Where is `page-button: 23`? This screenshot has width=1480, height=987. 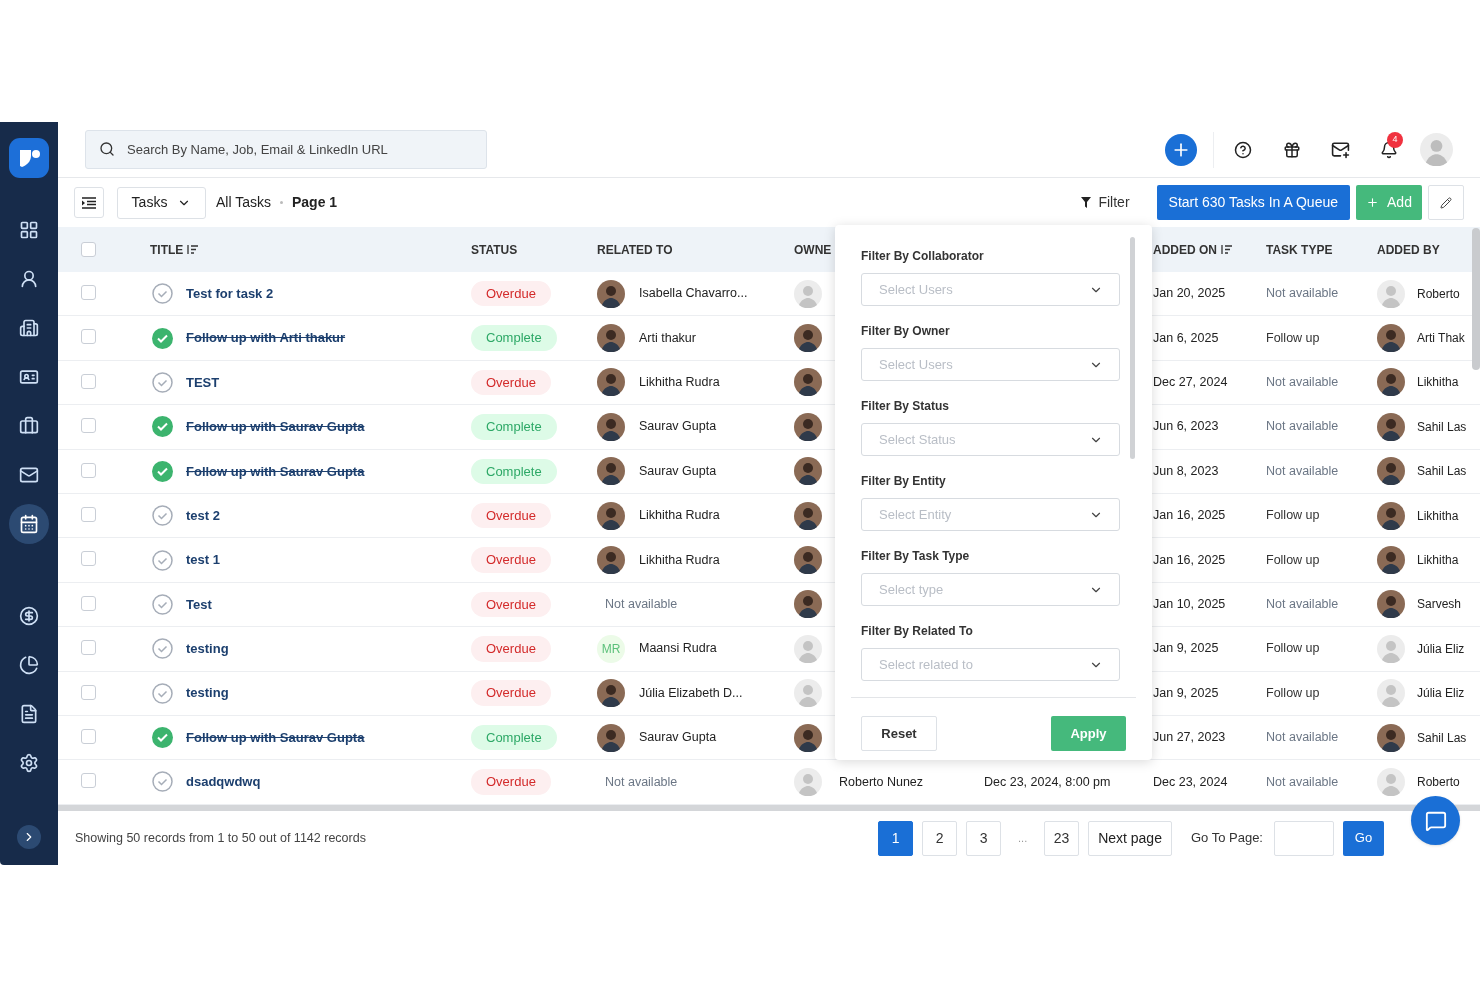 page-button: 23 is located at coordinates (1062, 838).